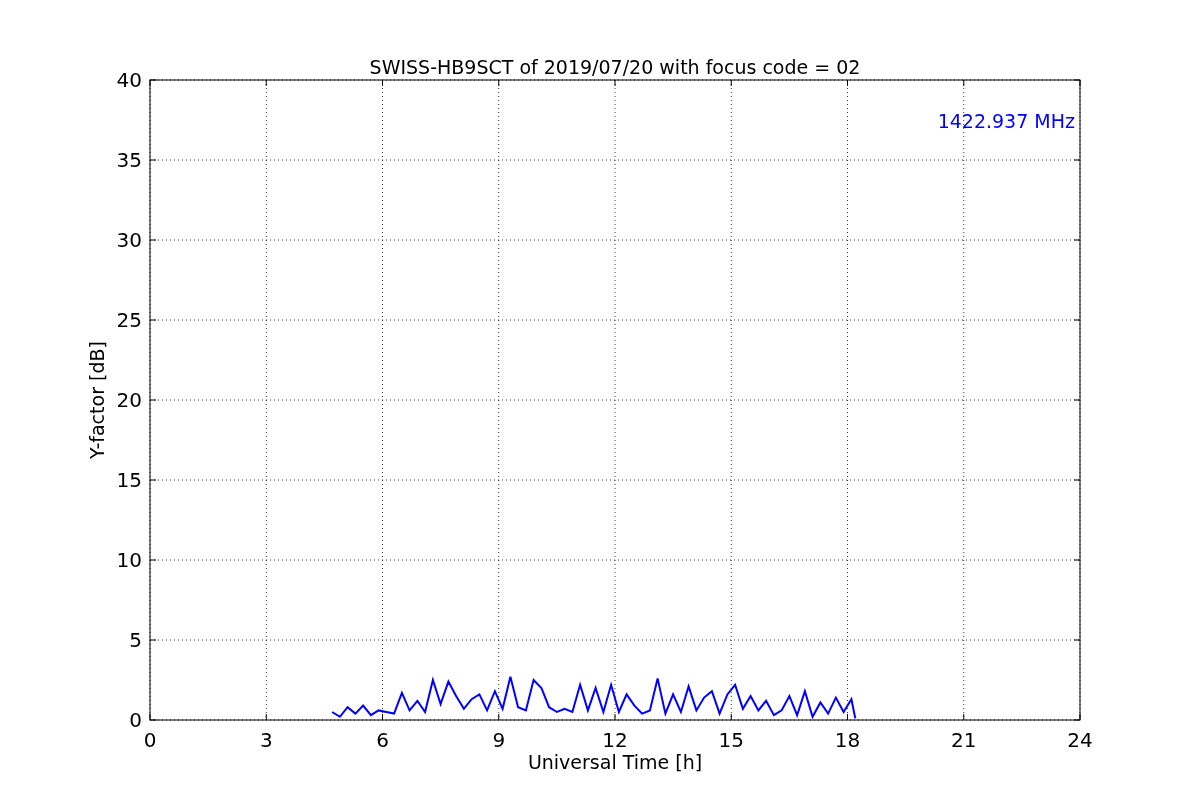  What do you see at coordinates (129, 160) in the screenshot?
I see `tick-label: 35` at bounding box center [129, 160].